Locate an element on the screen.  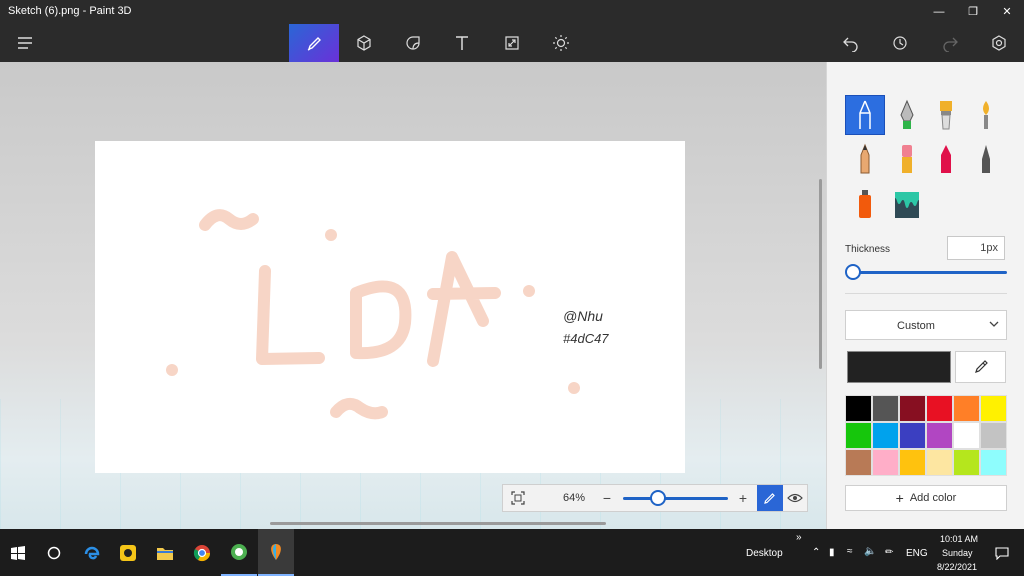
effects-tool-button is located at coordinates (561, 43).